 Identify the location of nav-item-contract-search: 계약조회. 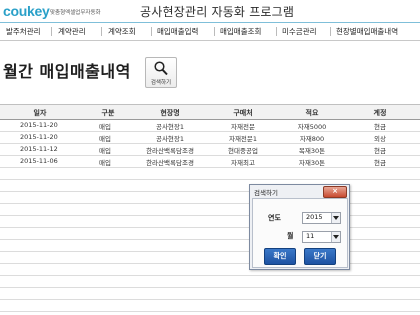
(122, 31).